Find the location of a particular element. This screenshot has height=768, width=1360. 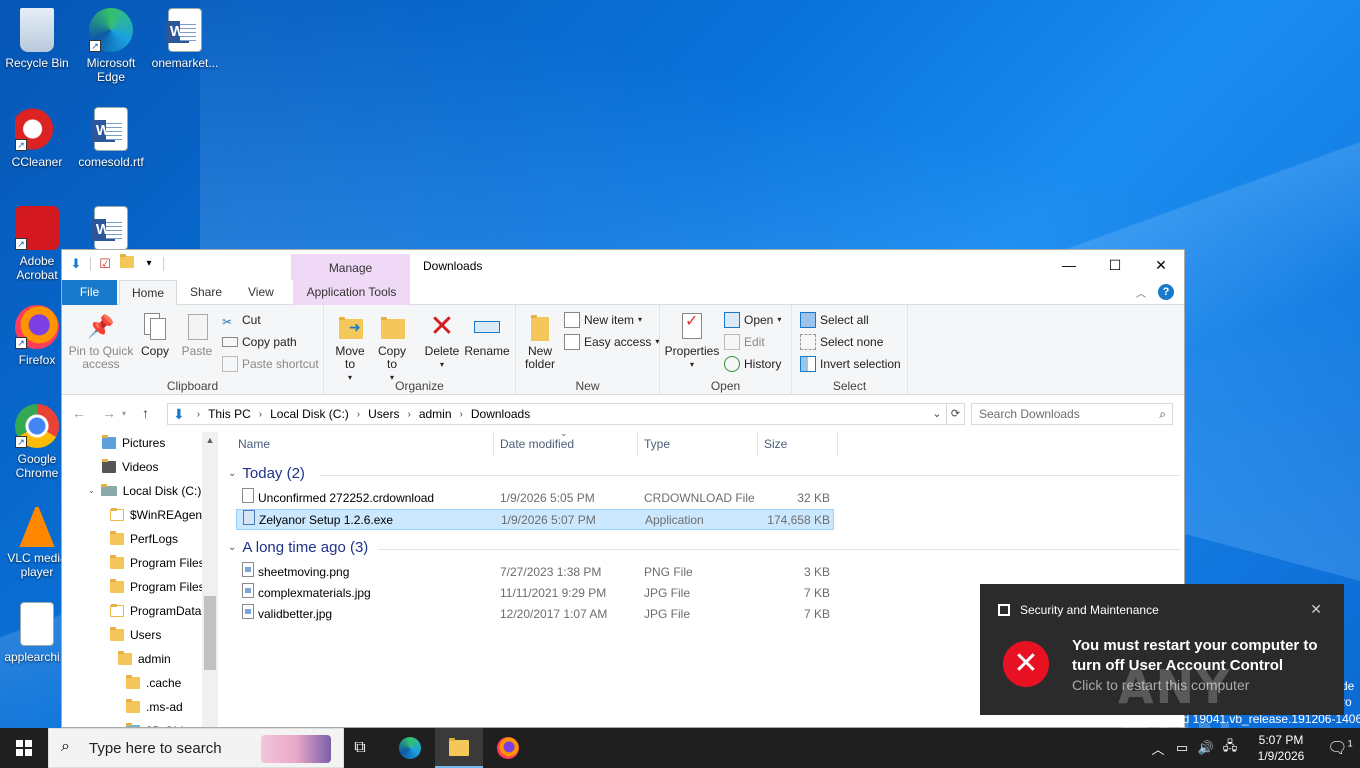

meet-now-icon: ▭ is located at coordinates (1182, 748).